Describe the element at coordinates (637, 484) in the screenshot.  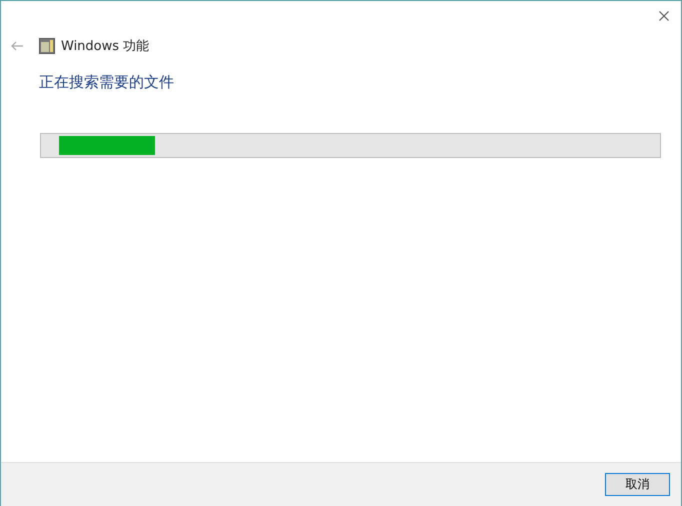
I see `cancel-button: 取消` at that location.